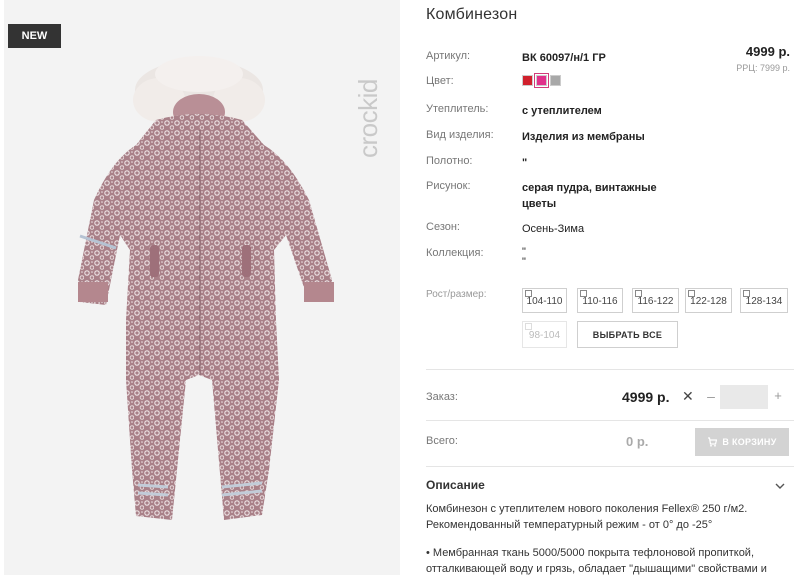  Describe the element at coordinates (455, 253) in the screenshot. I see `spec-label: Коллекция:` at that location.